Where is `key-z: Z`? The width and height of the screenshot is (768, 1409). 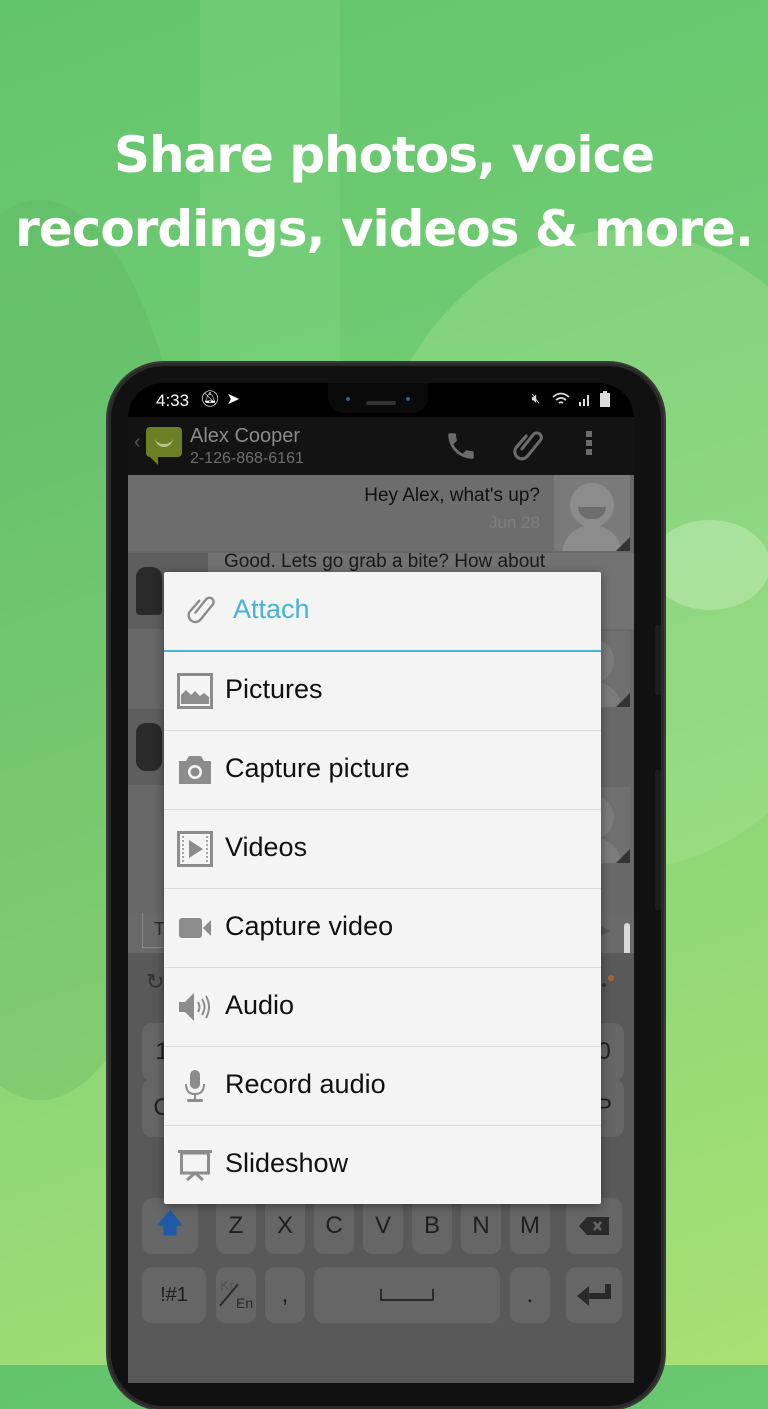 key-z: Z is located at coordinates (236, 1226).